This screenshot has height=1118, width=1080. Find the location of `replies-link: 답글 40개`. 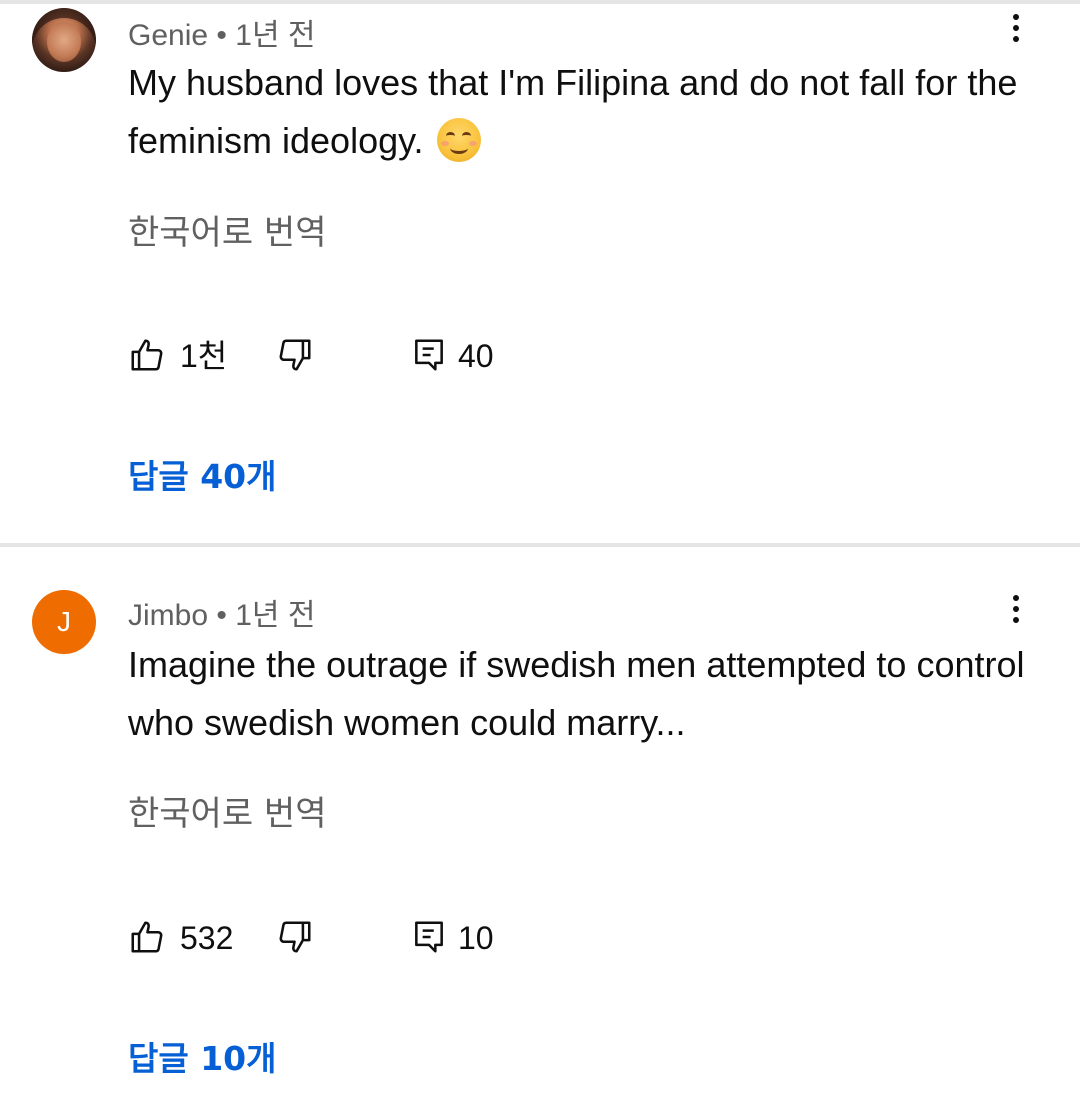

replies-link: 답글 40개 is located at coordinates (202, 474).